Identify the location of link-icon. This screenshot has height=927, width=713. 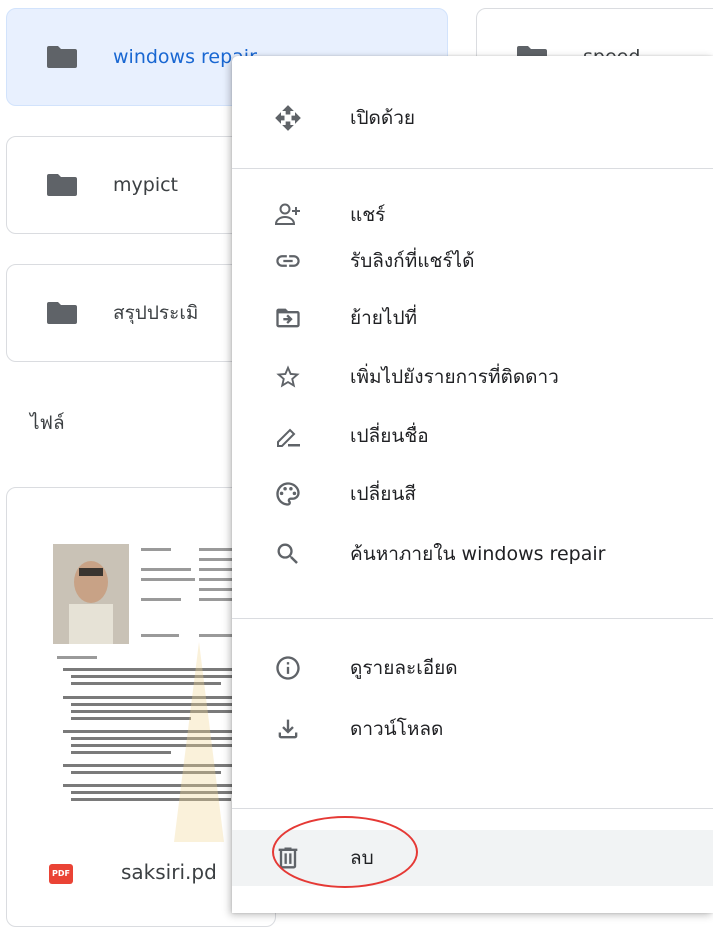
(288, 261).